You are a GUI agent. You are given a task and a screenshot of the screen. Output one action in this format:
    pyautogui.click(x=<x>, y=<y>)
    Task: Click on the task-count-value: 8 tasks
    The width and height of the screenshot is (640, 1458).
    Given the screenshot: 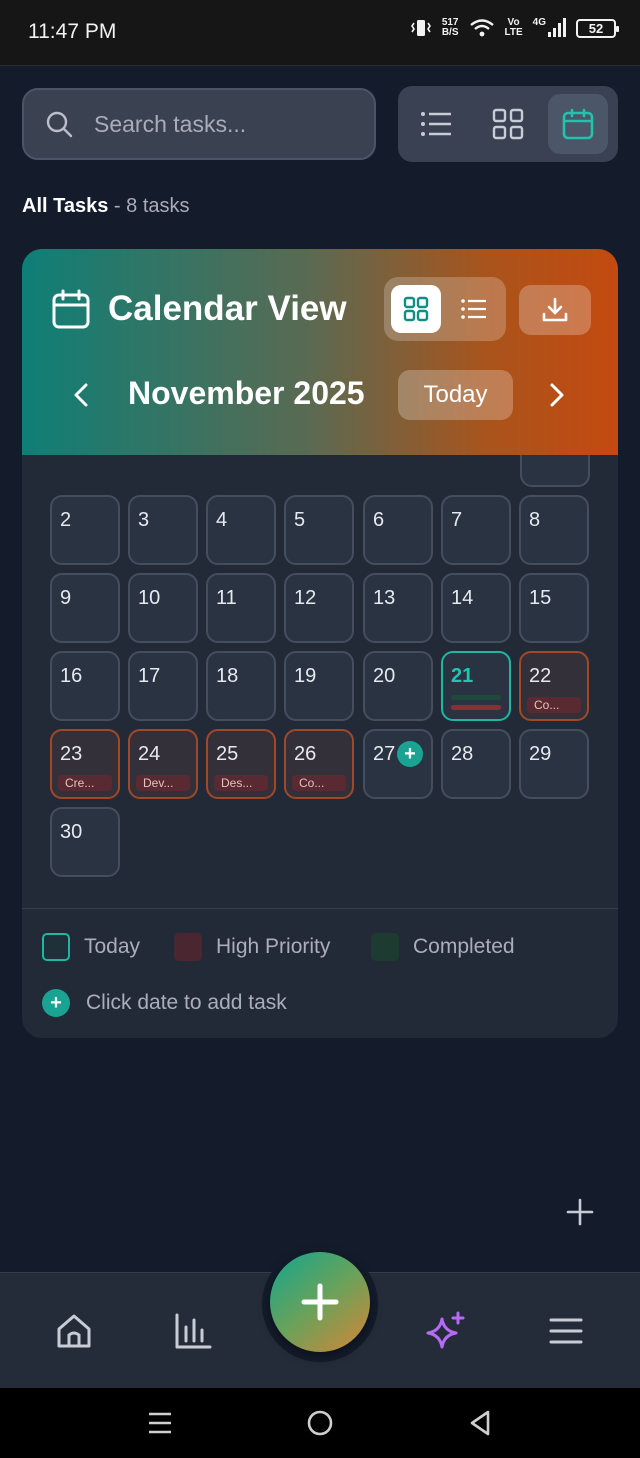 What is the action you would take?
    pyautogui.click(x=158, y=206)
    